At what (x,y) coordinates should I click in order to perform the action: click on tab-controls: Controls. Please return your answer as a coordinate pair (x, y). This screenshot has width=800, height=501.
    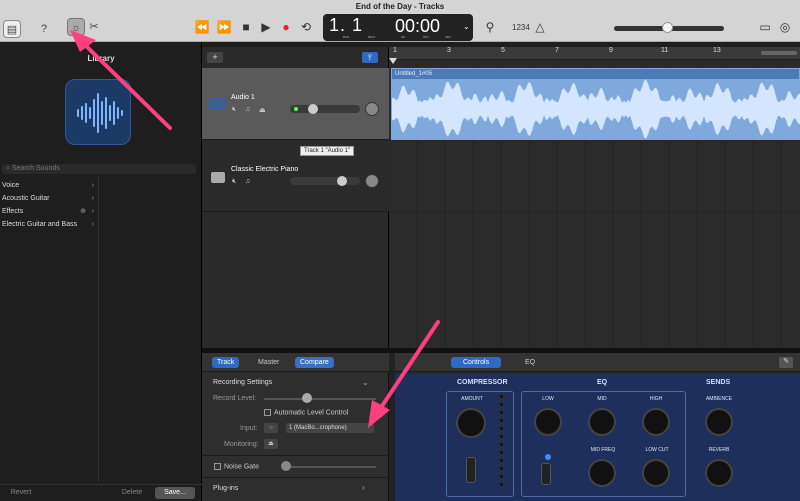
    Looking at the image, I should click on (476, 362).